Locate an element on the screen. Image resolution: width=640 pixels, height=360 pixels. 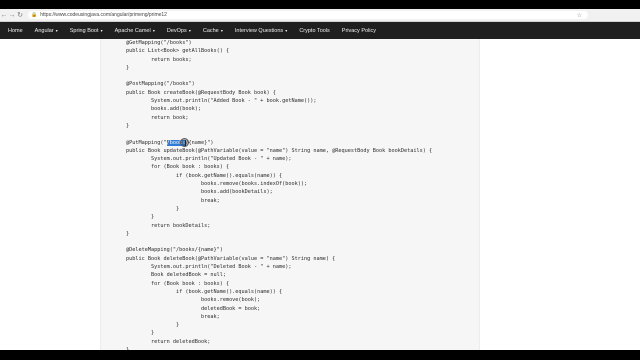
nav-item-label: Spring Boot is located at coordinates (84, 30).